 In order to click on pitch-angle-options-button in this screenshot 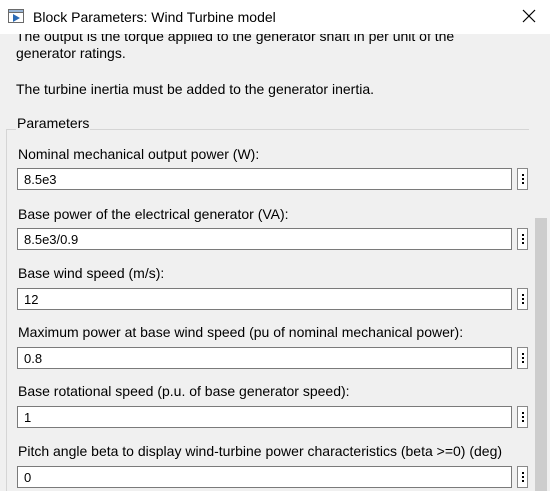, I will do `click(522, 477)`.